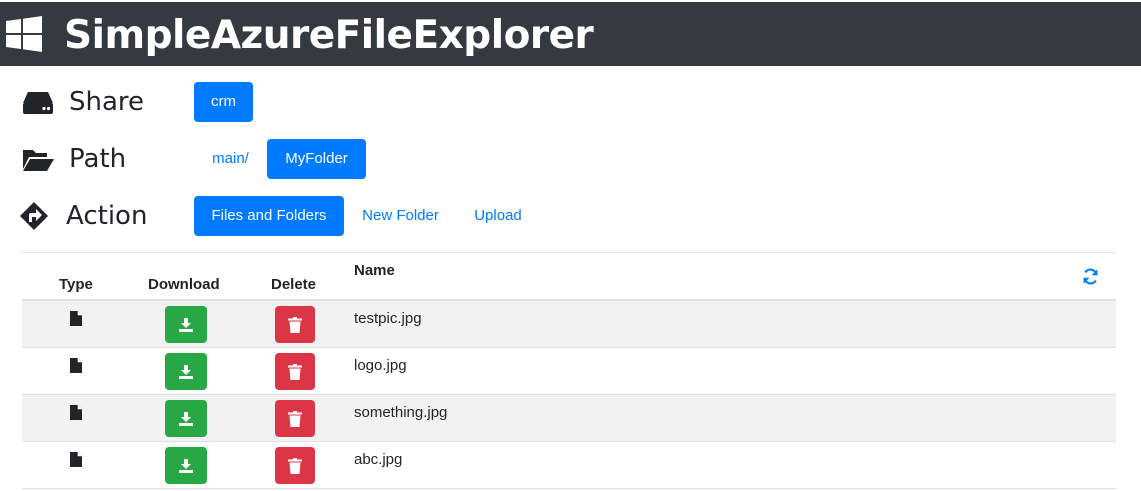  What do you see at coordinates (380, 365) in the screenshot?
I see `file-name: logo.jpg` at bounding box center [380, 365].